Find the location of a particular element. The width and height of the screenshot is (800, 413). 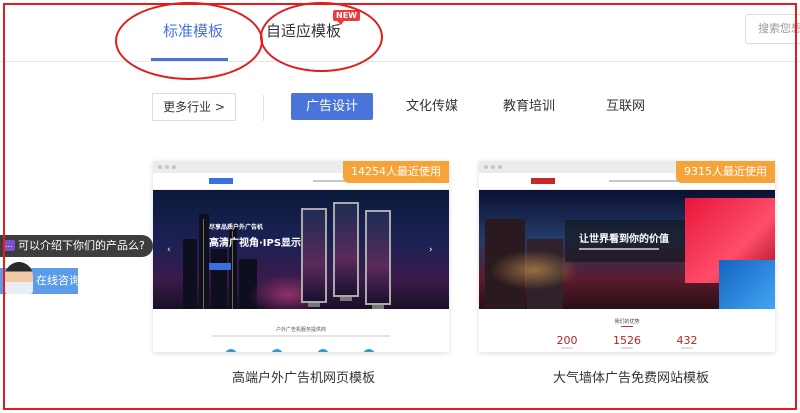

preview-subtext is located at coordinates (301, 336).